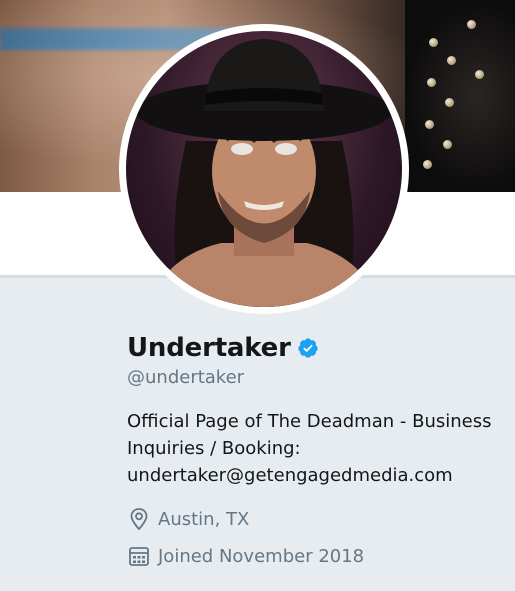 The height and width of the screenshot is (591, 515). I want to click on joined-text: Joined November 2018, so click(261, 556).